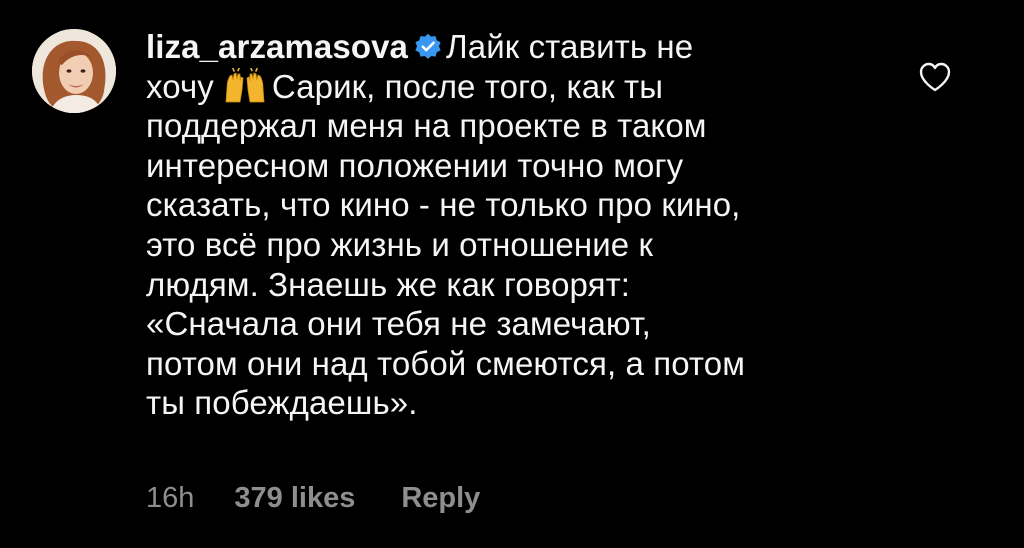  Describe the element at coordinates (398, 324) in the screenshot. I see `comment-line: «Сначала они тебя не замечают,` at that location.